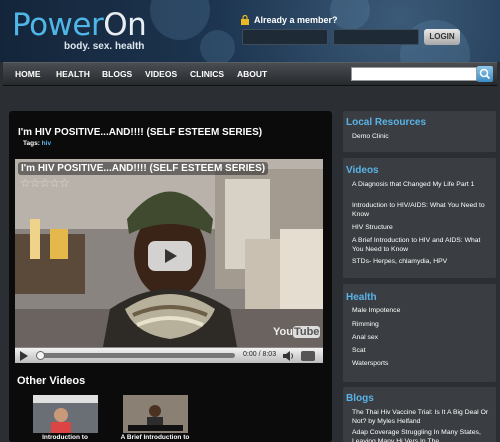 Image resolution: width=500 pixels, height=442 pixels. I want to click on password-input, so click(376, 37).